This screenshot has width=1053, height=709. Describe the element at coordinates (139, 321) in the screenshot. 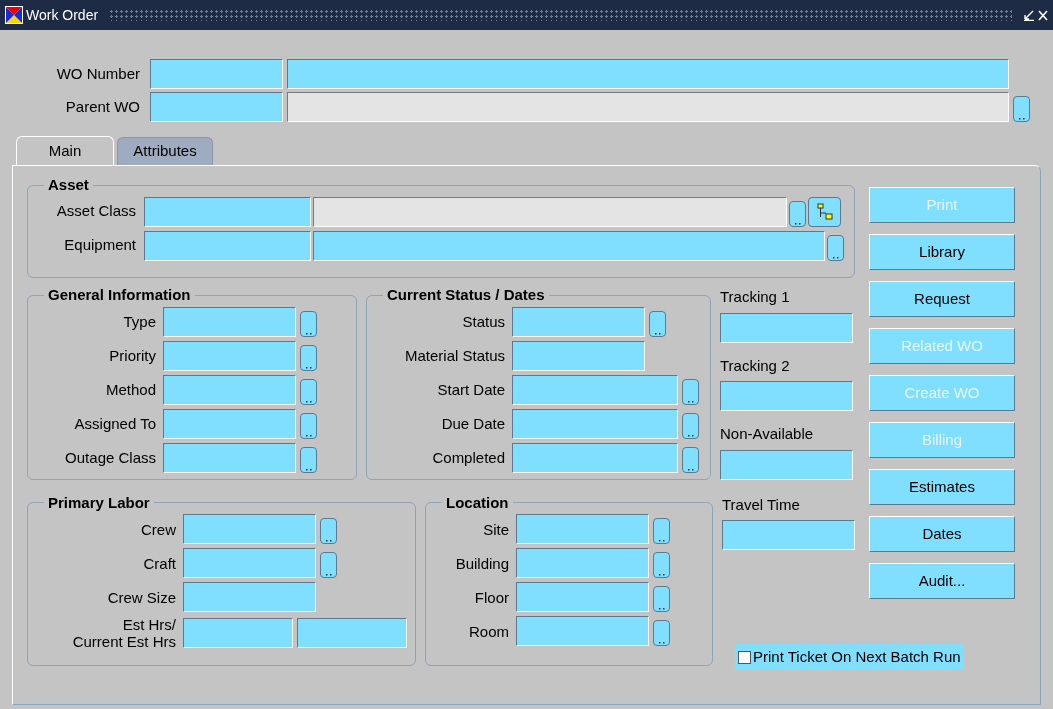

I see `field-label: Type` at that location.